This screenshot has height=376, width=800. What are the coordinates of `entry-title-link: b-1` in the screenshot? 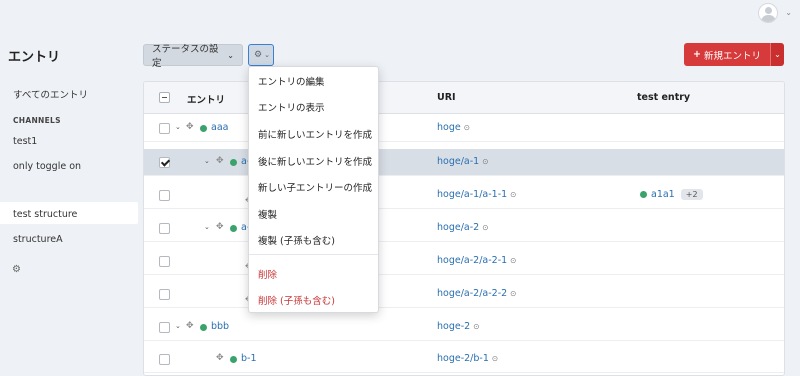 It's located at (249, 358).